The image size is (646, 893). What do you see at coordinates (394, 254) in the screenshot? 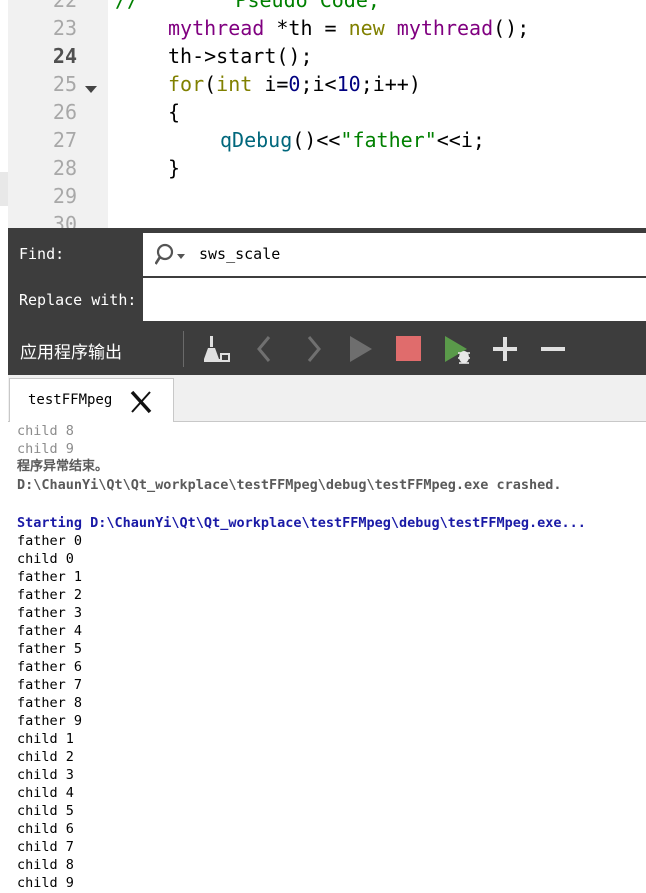
I see `find-input: sws_scale` at bounding box center [394, 254].